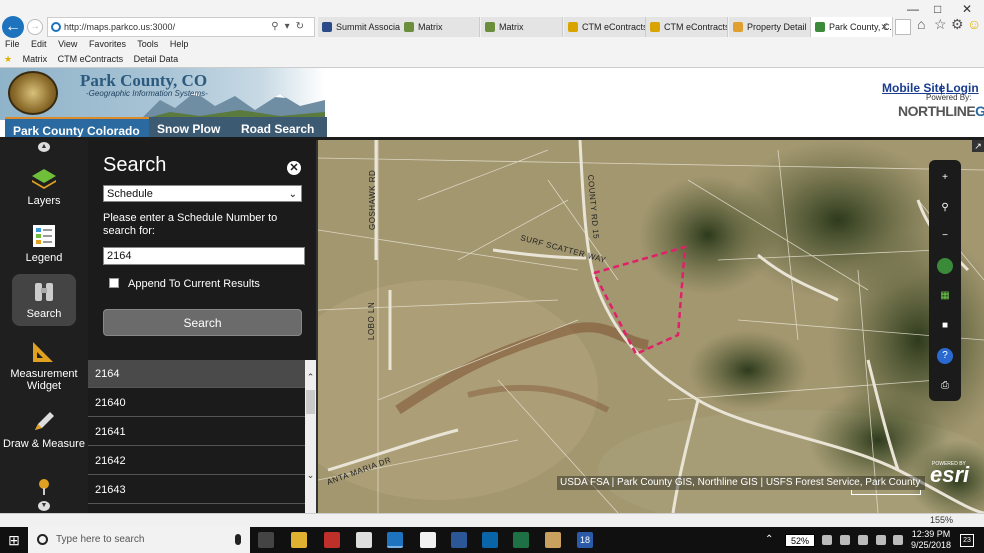 Image resolution: width=984 pixels, height=553 pixels. Describe the element at coordinates (179, 44) in the screenshot. I see `menu-help: Help` at that location.